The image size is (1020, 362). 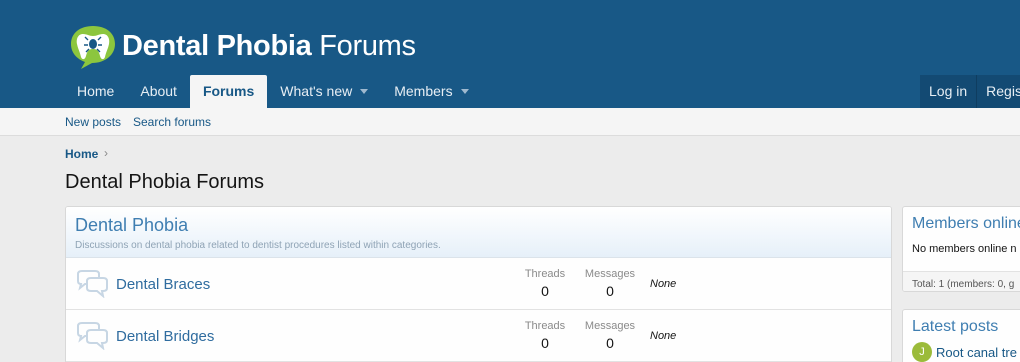 I want to click on search-forums-link: Search forums, so click(x=172, y=122).